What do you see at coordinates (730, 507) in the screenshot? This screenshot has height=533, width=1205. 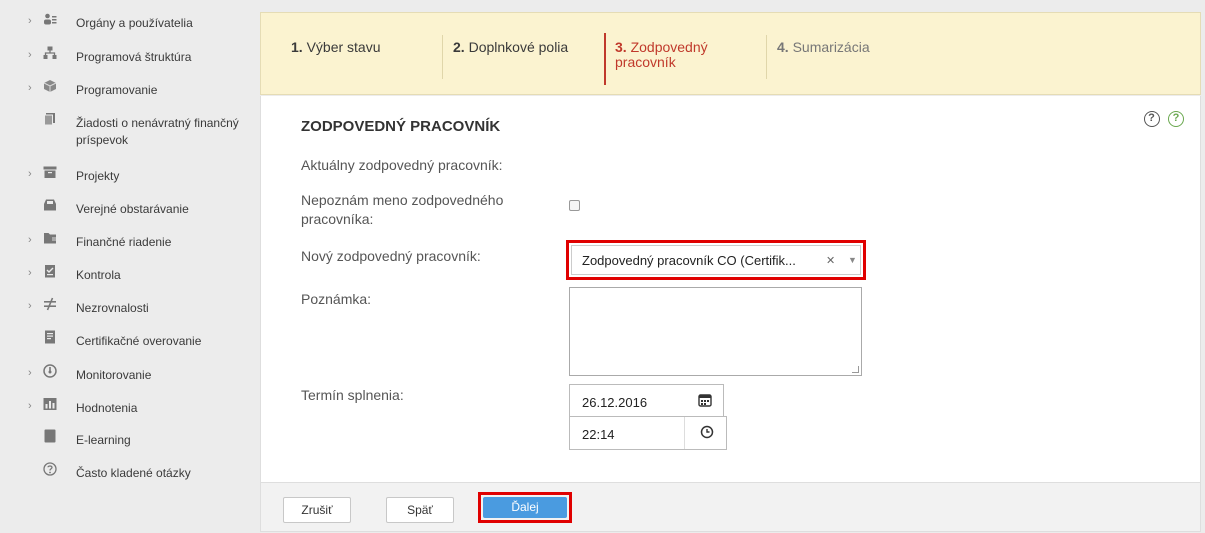 I see `form-footer: Zrušiť Späť Ďalej` at bounding box center [730, 507].